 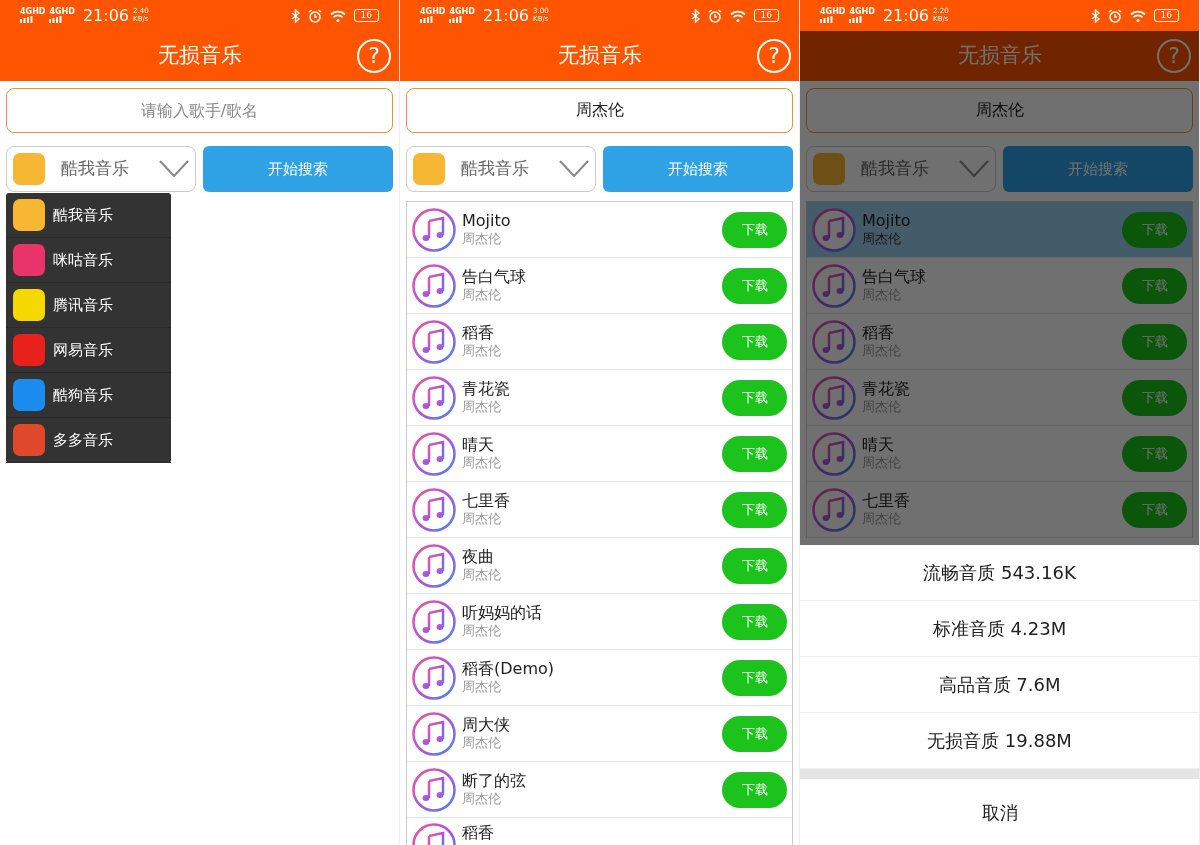 I want to click on menu-item: 网易音乐, so click(x=88, y=350).